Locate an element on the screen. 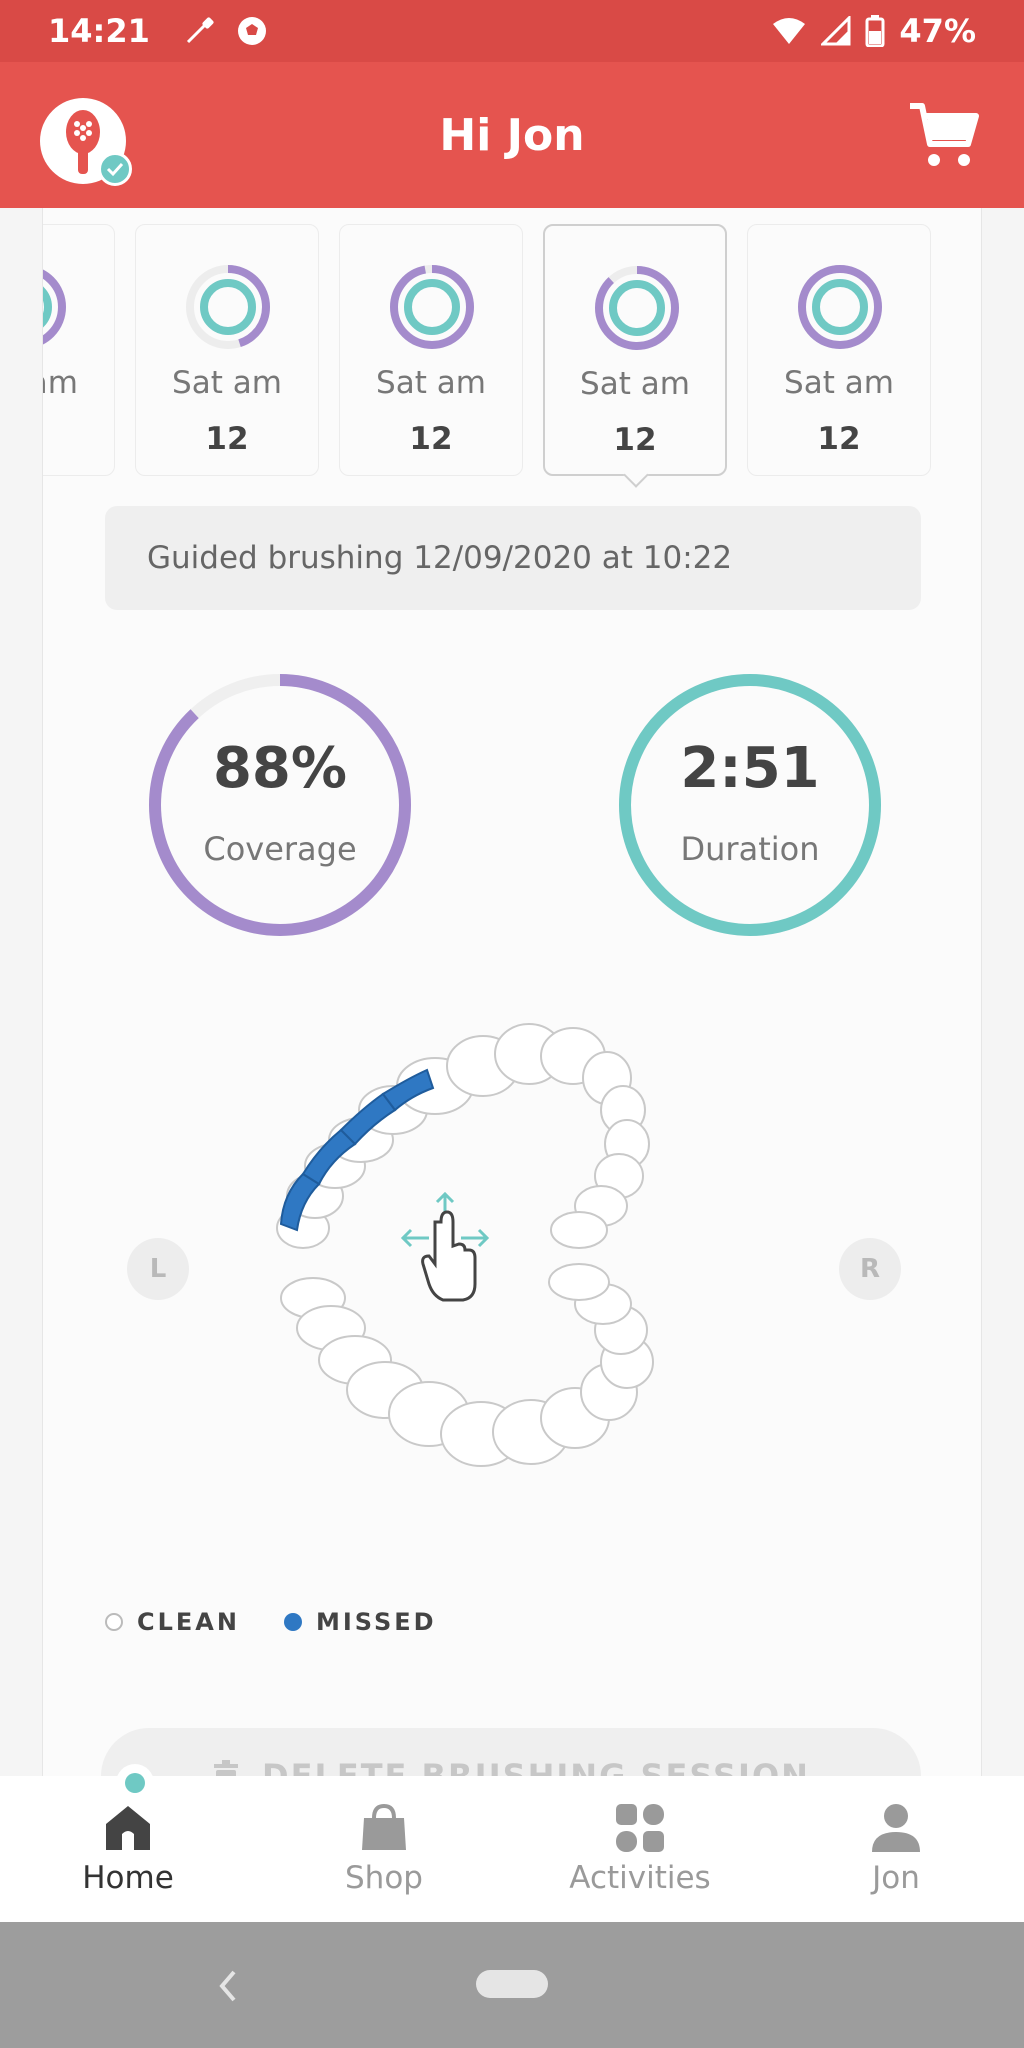 The height and width of the screenshot is (2048, 1024). right-side-badge: R is located at coordinates (870, 1269).